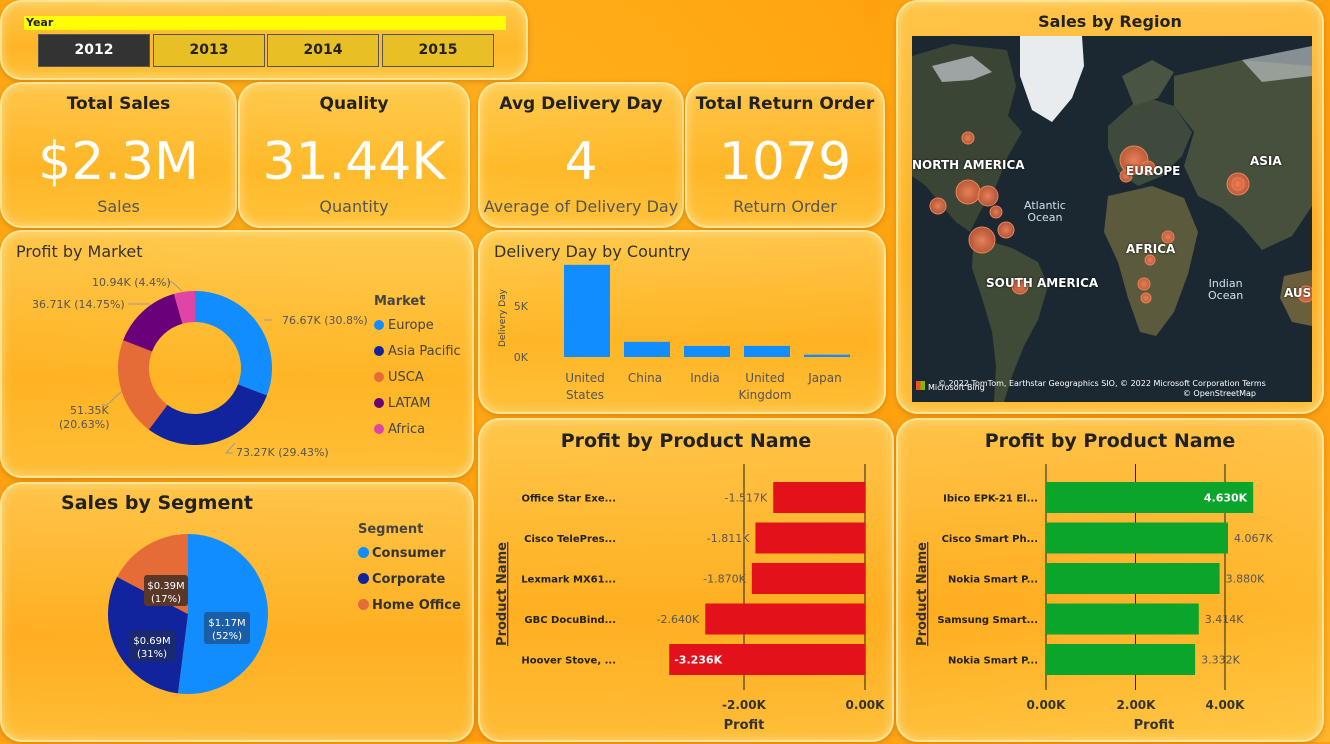 This screenshot has width=1330, height=744. Describe the element at coordinates (704, 378) in the screenshot. I see `x-tick-label: India` at that location.